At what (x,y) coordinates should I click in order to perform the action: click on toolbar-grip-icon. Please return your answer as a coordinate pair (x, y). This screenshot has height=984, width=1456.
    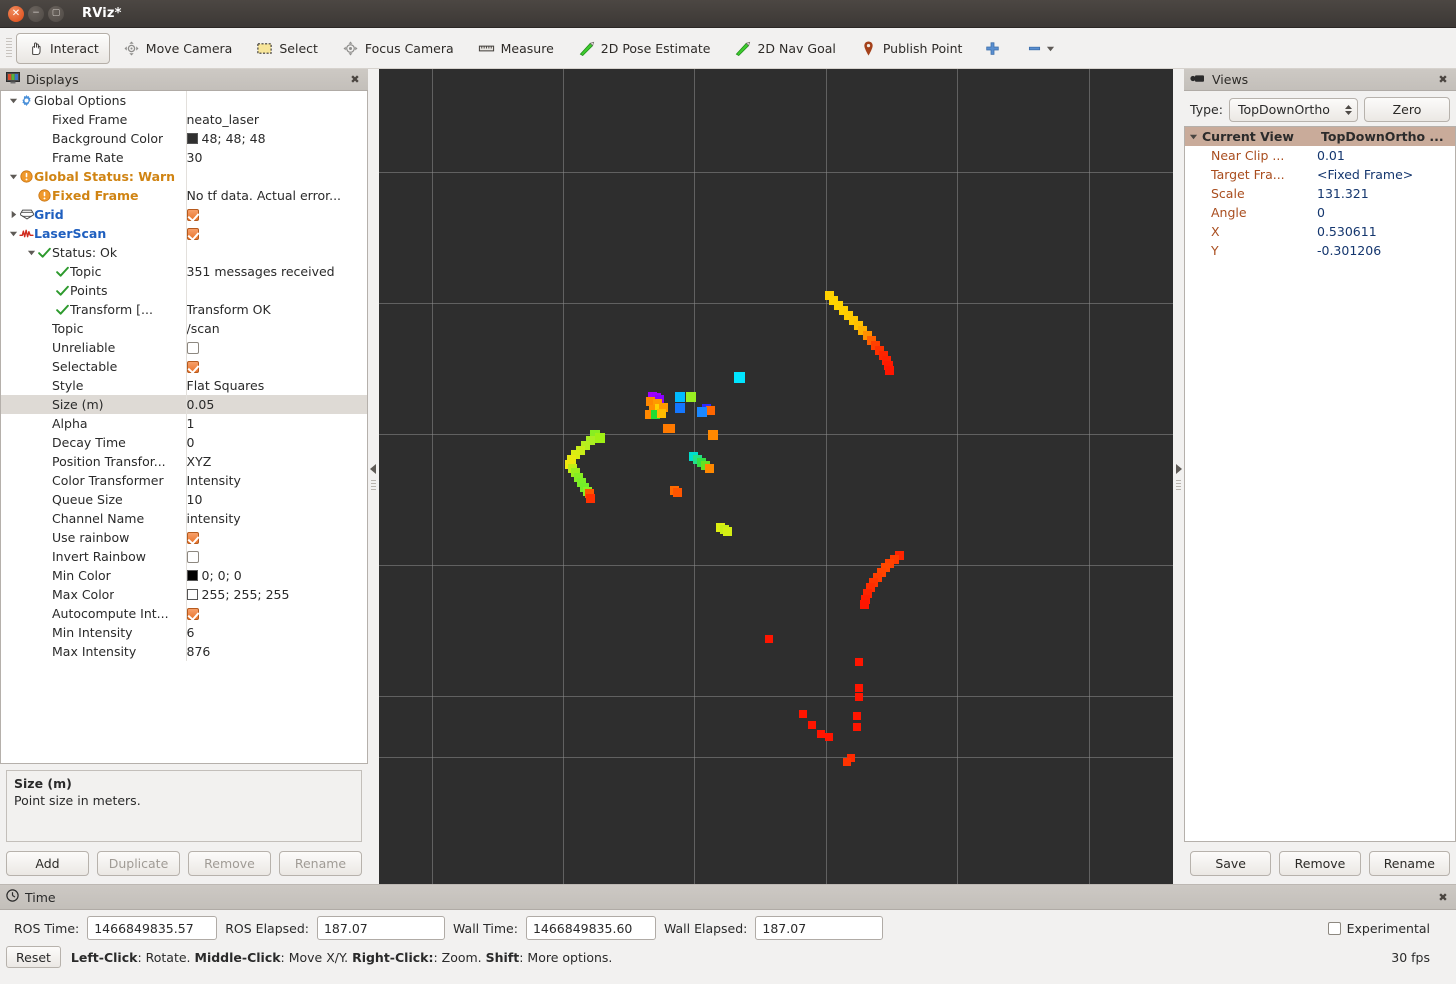
    Looking at the image, I should click on (9, 48).